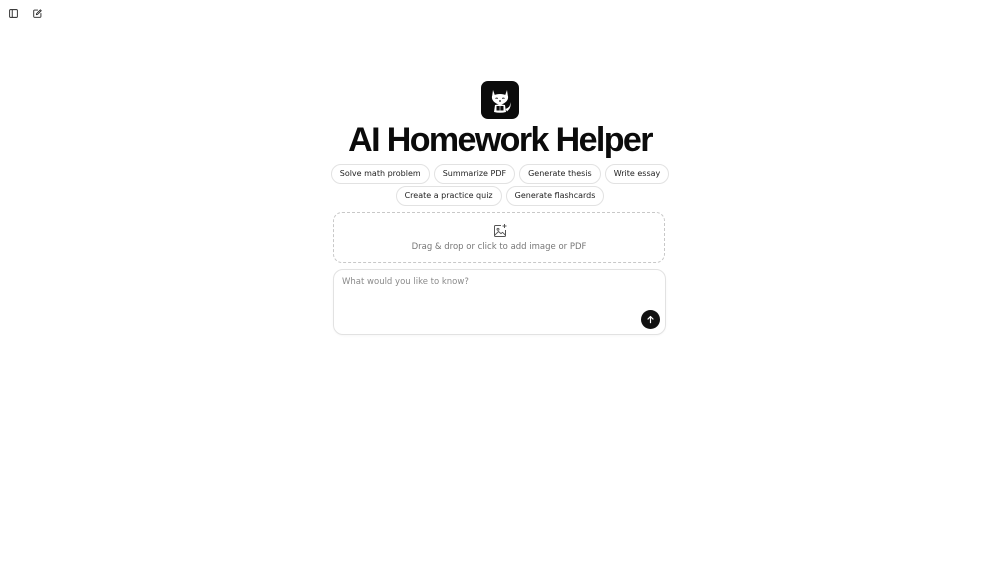 Image resolution: width=1000 pixels, height=563 pixels. What do you see at coordinates (499, 302) in the screenshot?
I see `prompt-composer` at bounding box center [499, 302].